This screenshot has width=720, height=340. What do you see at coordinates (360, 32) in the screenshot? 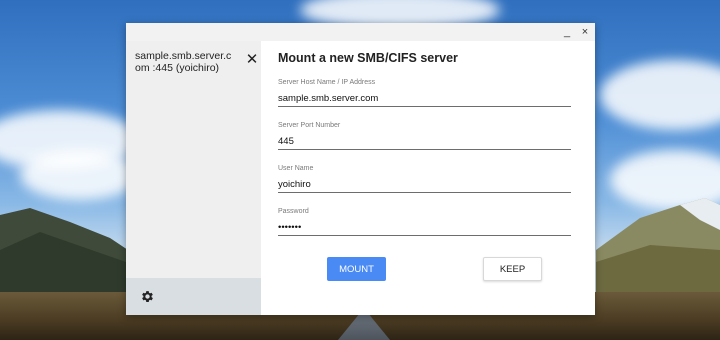
I see `window-titlebar: _ ×` at bounding box center [360, 32].